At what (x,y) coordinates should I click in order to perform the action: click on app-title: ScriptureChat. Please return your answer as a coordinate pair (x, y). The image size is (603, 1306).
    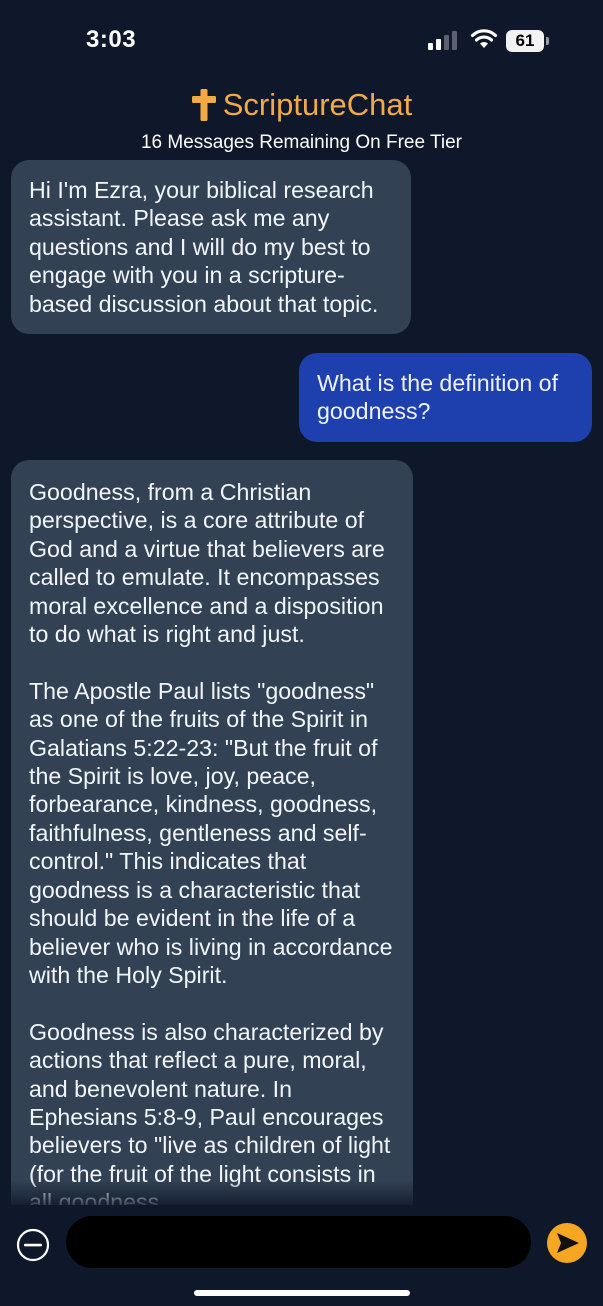
    Looking at the image, I should click on (302, 105).